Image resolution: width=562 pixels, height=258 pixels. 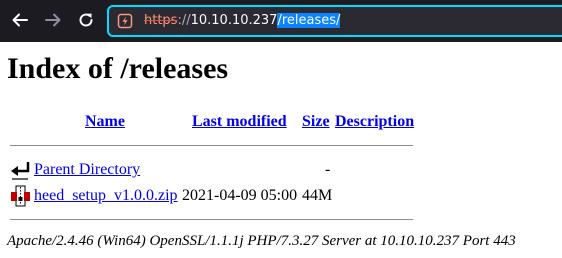 I want to click on column-header-last-modified: Last modified, so click(x=239, y=122).